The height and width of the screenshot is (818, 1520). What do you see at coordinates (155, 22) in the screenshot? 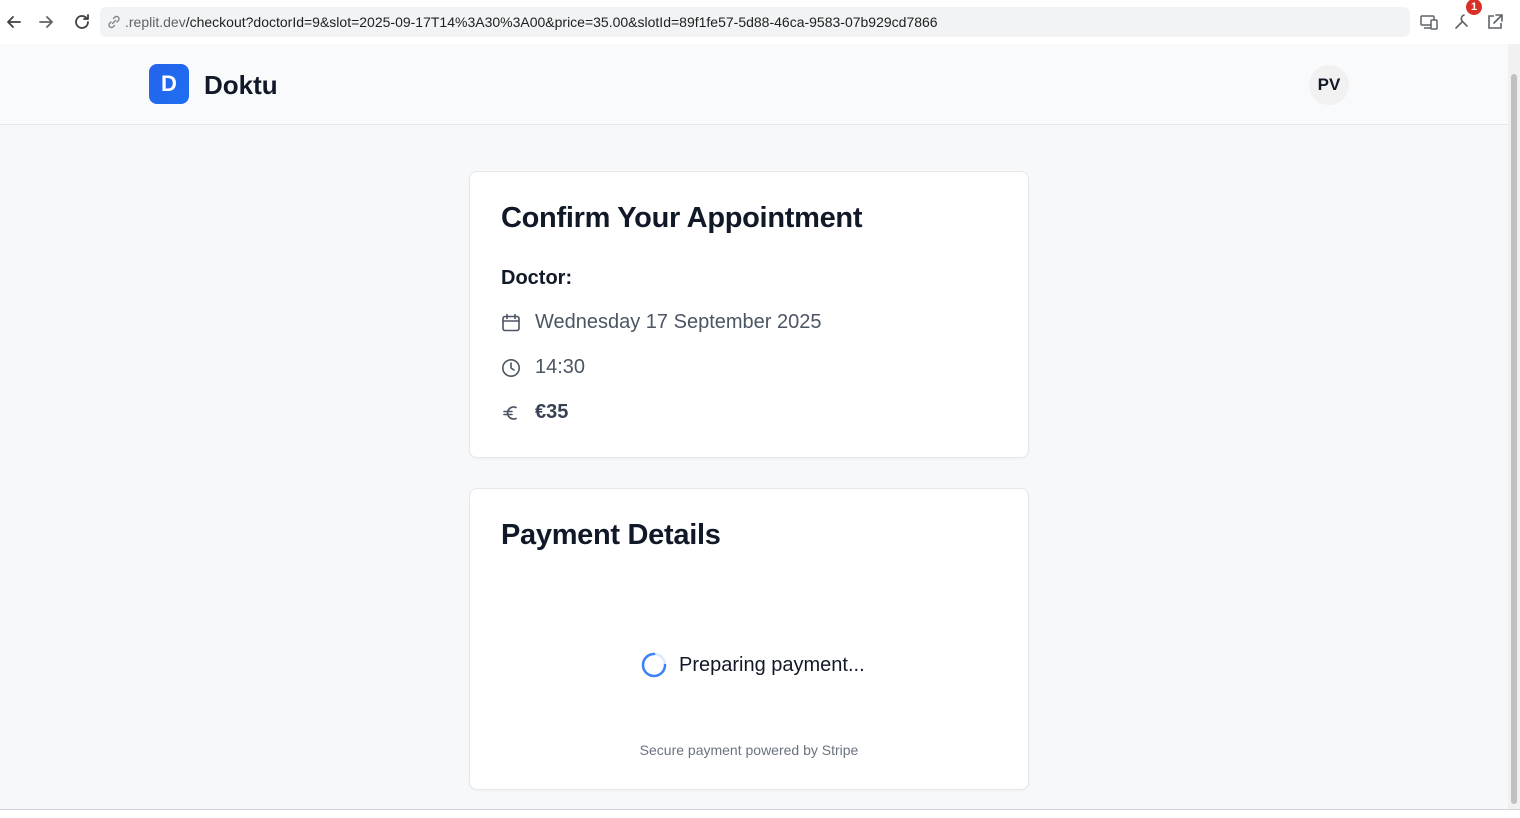
I see `url-host: .replit.dev` at bounding box center [155, 22].